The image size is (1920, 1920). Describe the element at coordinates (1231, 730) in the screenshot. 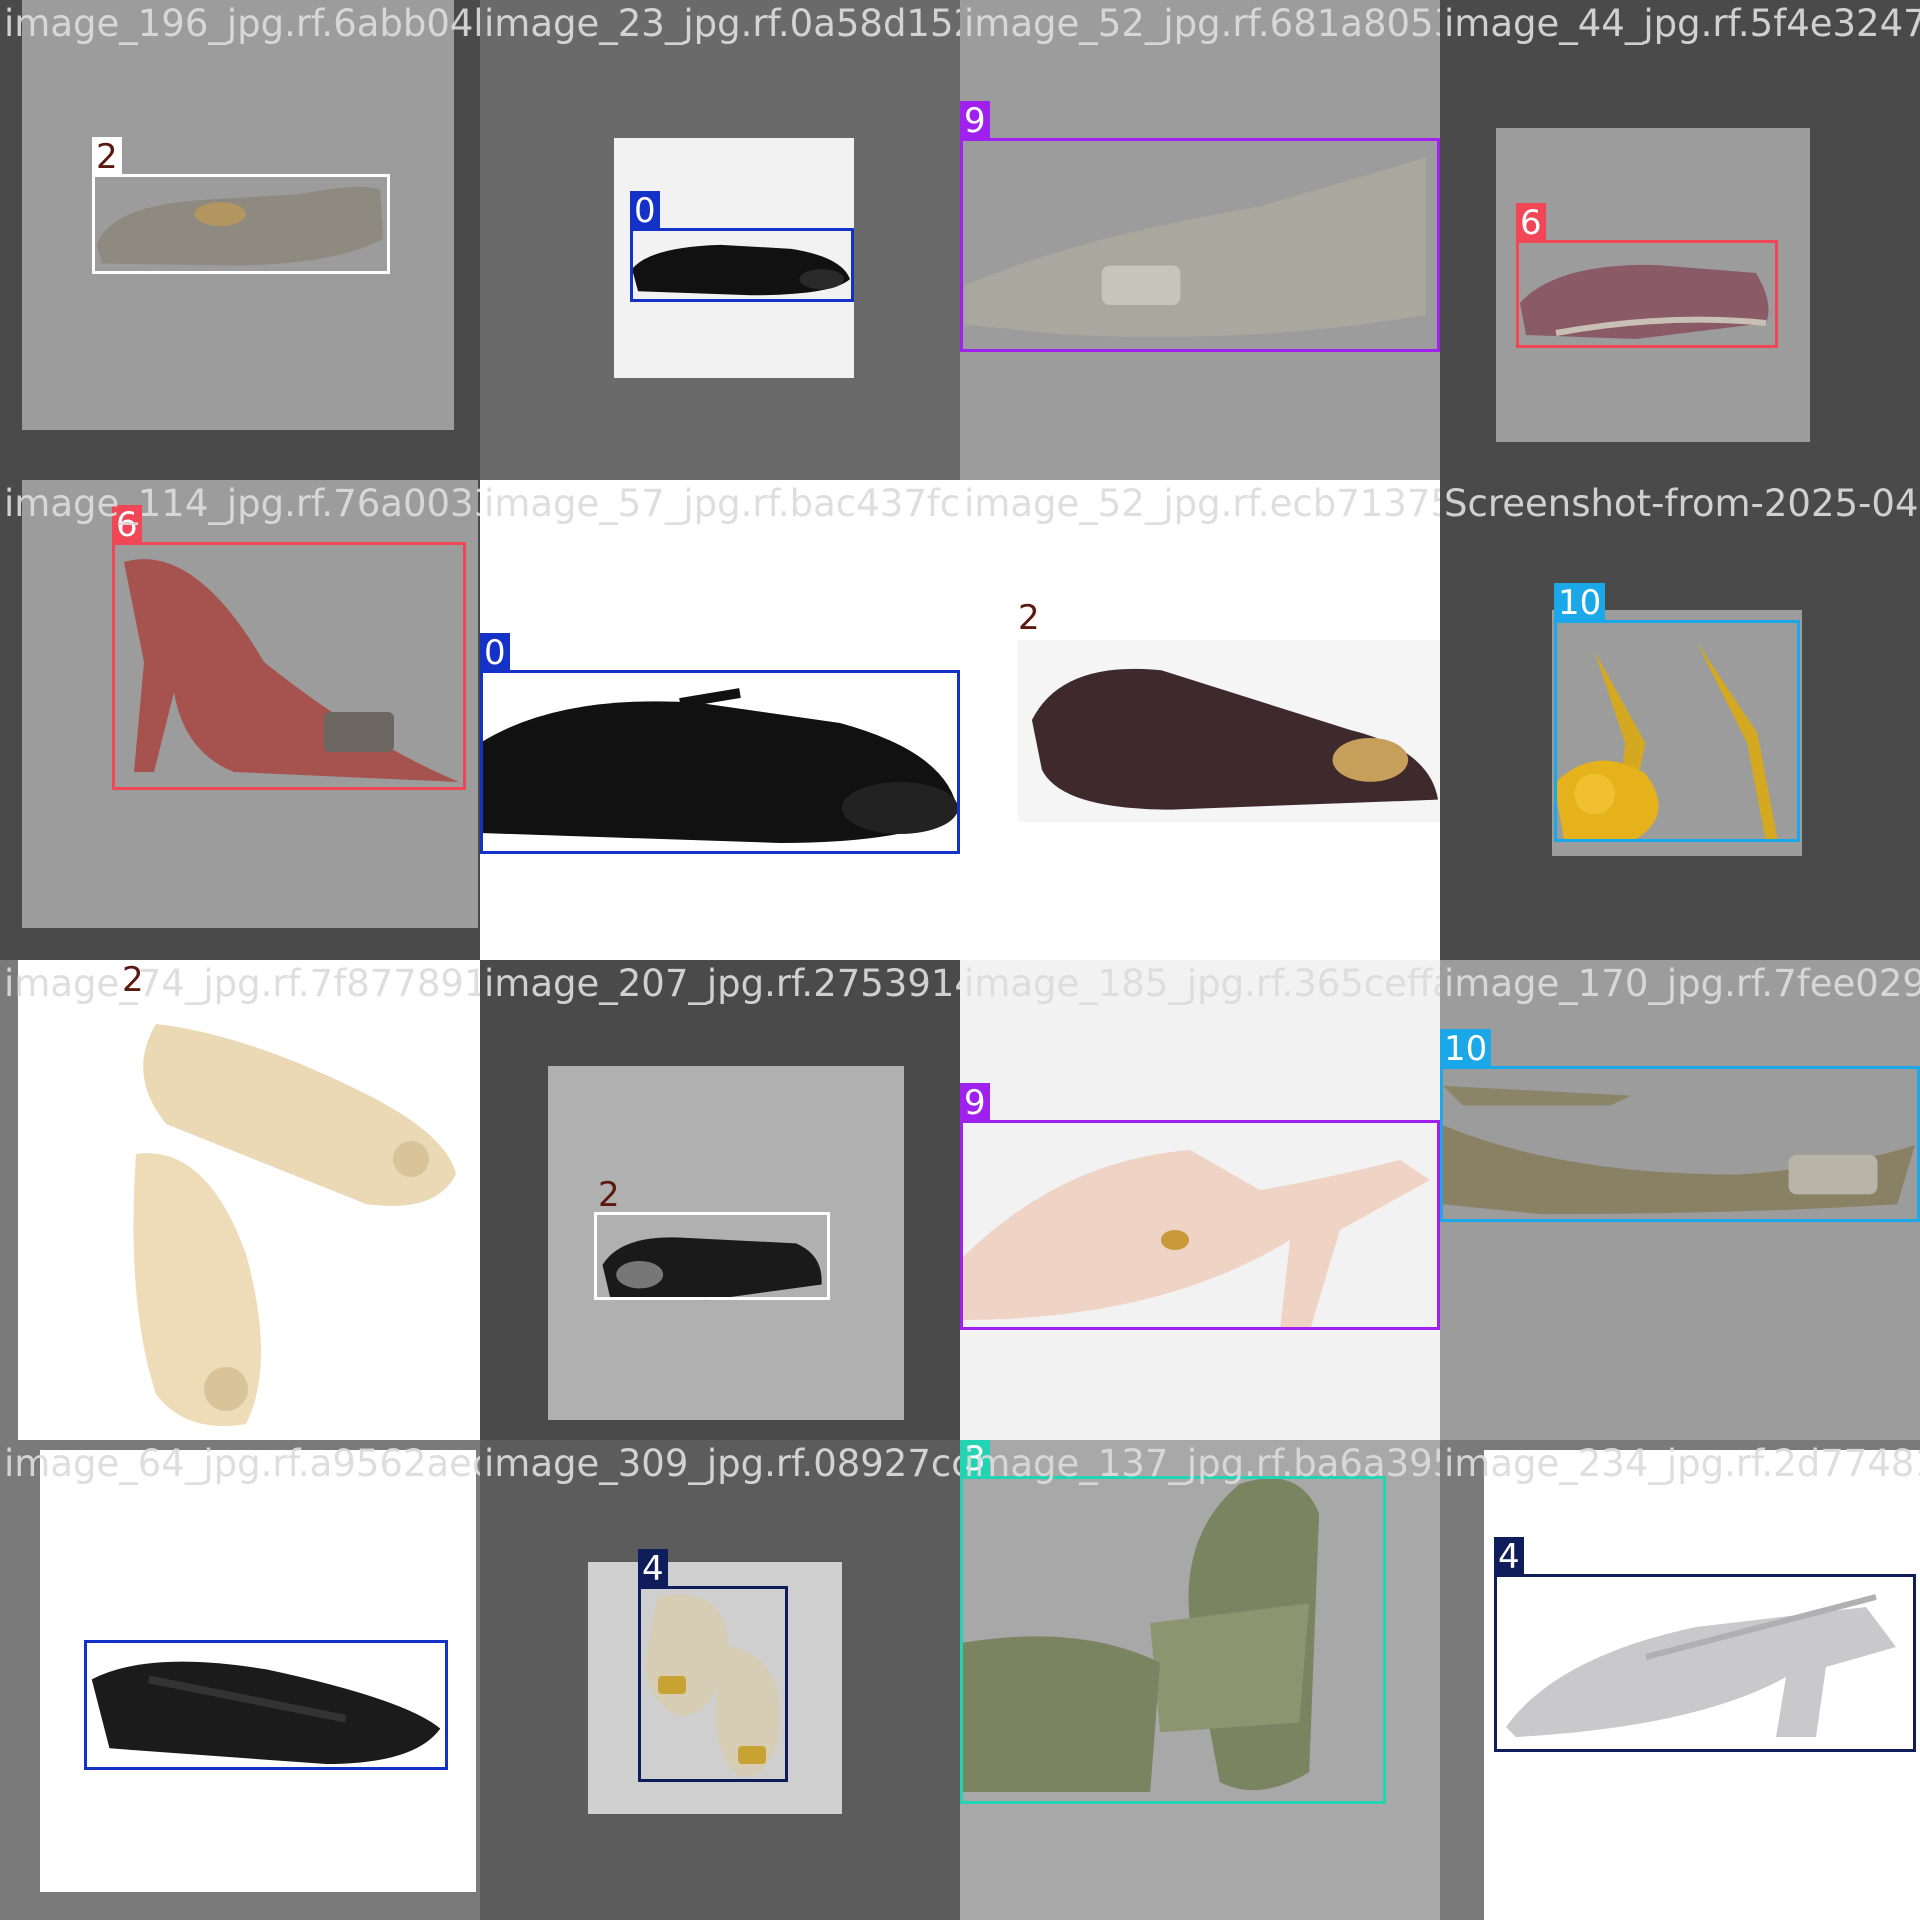

I see `ballet-flat-image` at that location.